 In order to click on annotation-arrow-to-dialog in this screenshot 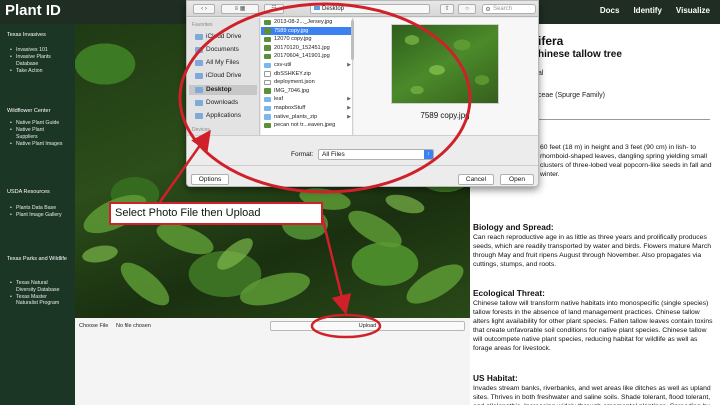, I will do `click(184, 166)`.